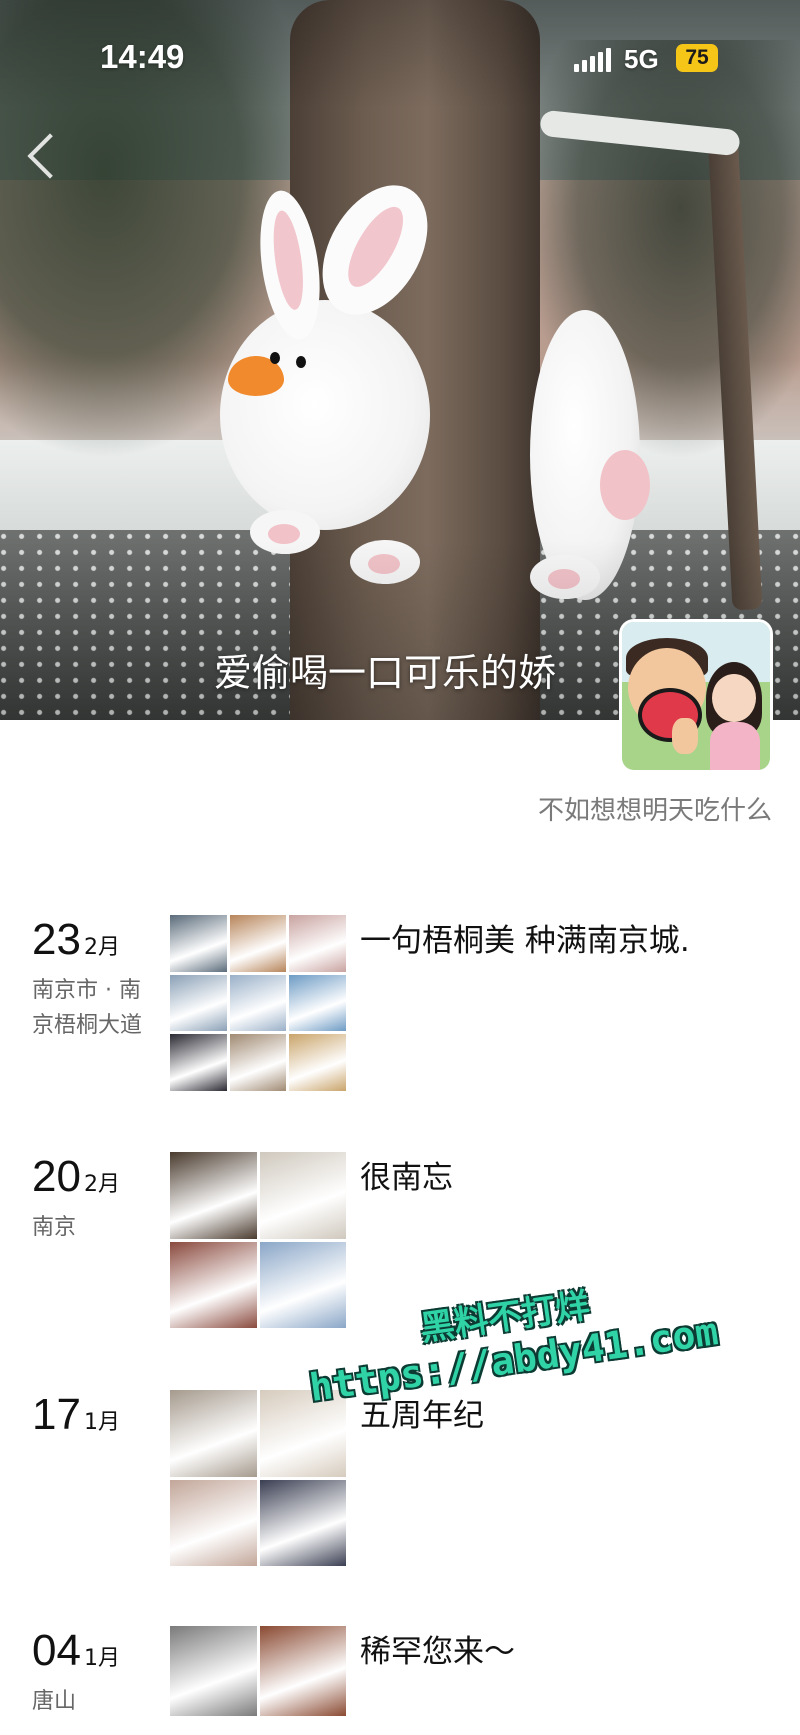 Image resolution: width=800 pixels, height=1735 pixels. What do you see at coordinates (94, 1227) in the screenshot?
I see `post-location: 南京` at bounding box center [94, 1227].